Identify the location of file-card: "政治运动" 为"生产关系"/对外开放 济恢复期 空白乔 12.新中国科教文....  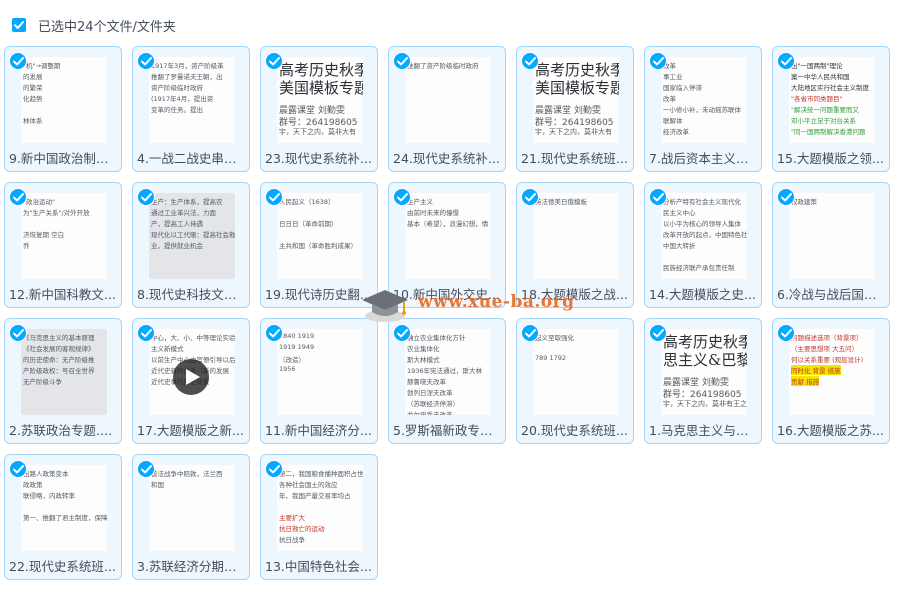
(63, 245).